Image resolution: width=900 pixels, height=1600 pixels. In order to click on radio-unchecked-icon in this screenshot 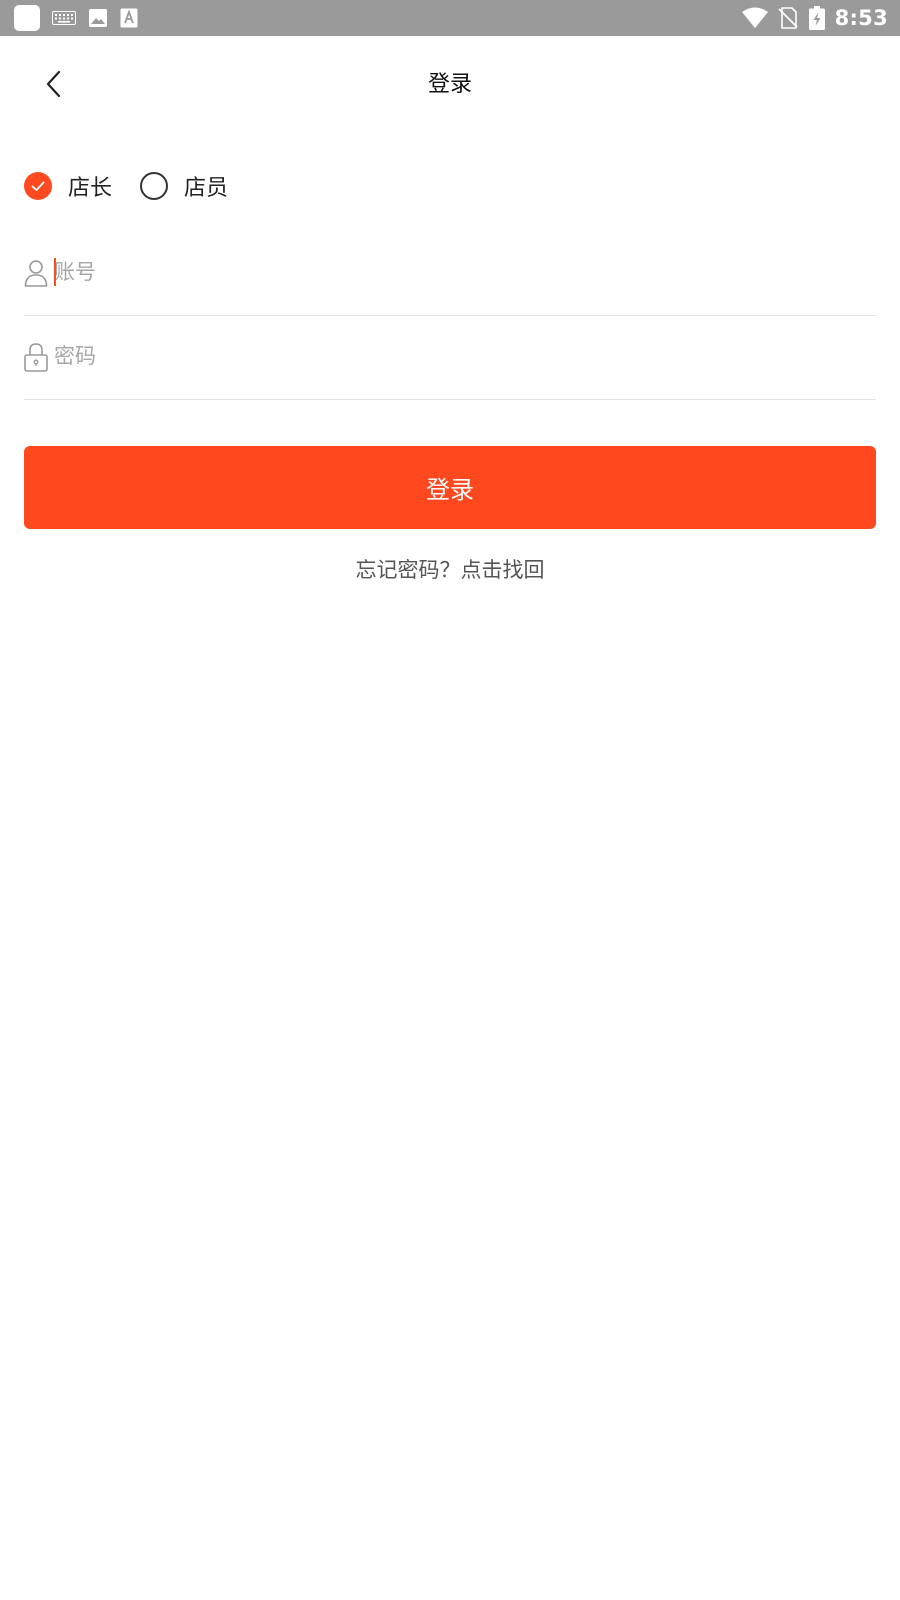, I will do `click(154, 186)`.